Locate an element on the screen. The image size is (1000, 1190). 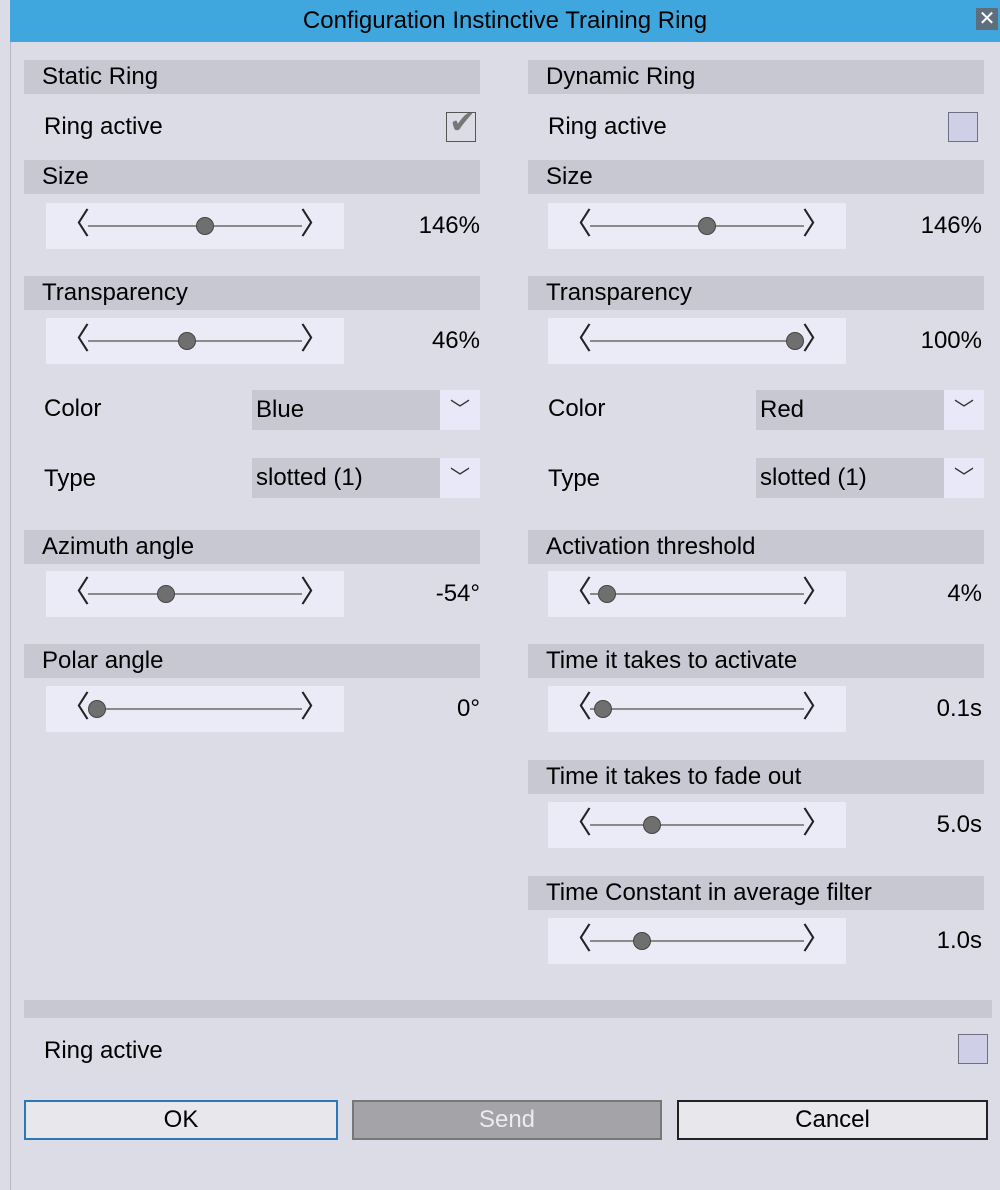
footer-ring-active-label: Ring active is located at coordinates (103, 1050).